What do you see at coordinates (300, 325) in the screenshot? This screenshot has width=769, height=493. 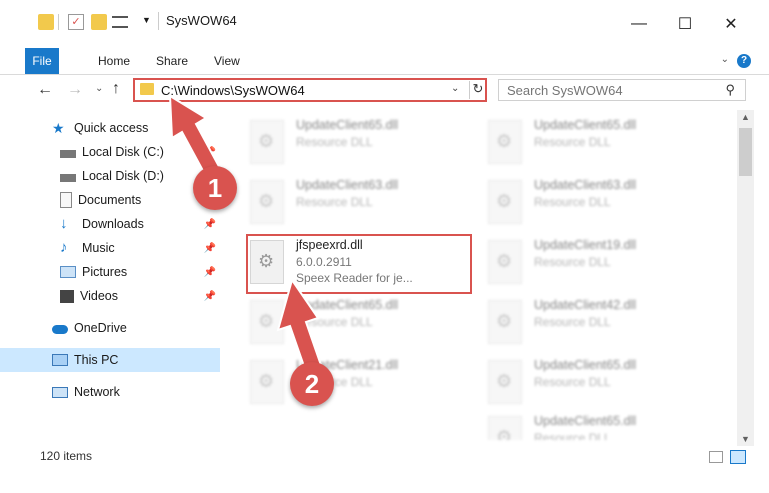 I see `arrow-2-icon` at bounding box center [300, 325].